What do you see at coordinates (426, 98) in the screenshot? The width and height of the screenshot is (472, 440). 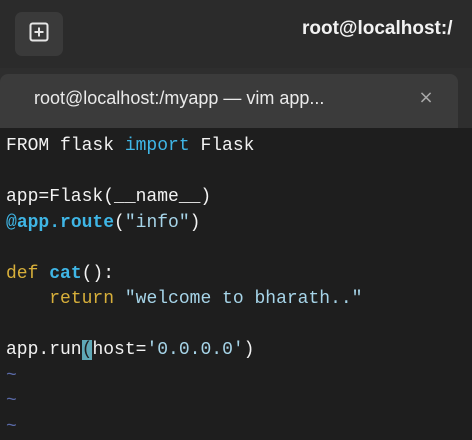 I see `close-icon: ×` at bounding box center [426, 98].